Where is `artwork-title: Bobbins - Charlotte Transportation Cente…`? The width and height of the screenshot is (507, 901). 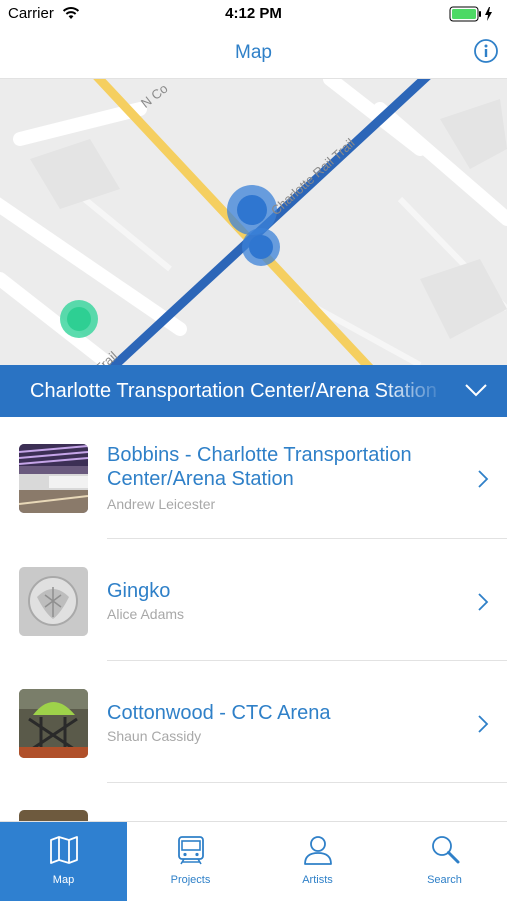
artwork-title: Bobbins - Charlotte Transportation Cente… is located at coordinates (259, 467).